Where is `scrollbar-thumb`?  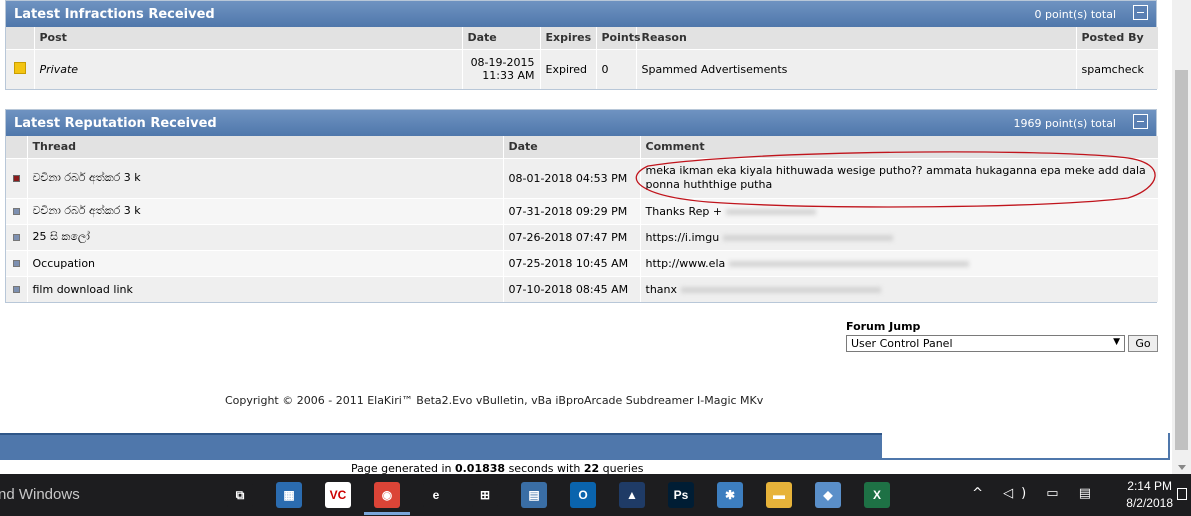 scrollbar-thumb is located at coordinates (1181, 260).